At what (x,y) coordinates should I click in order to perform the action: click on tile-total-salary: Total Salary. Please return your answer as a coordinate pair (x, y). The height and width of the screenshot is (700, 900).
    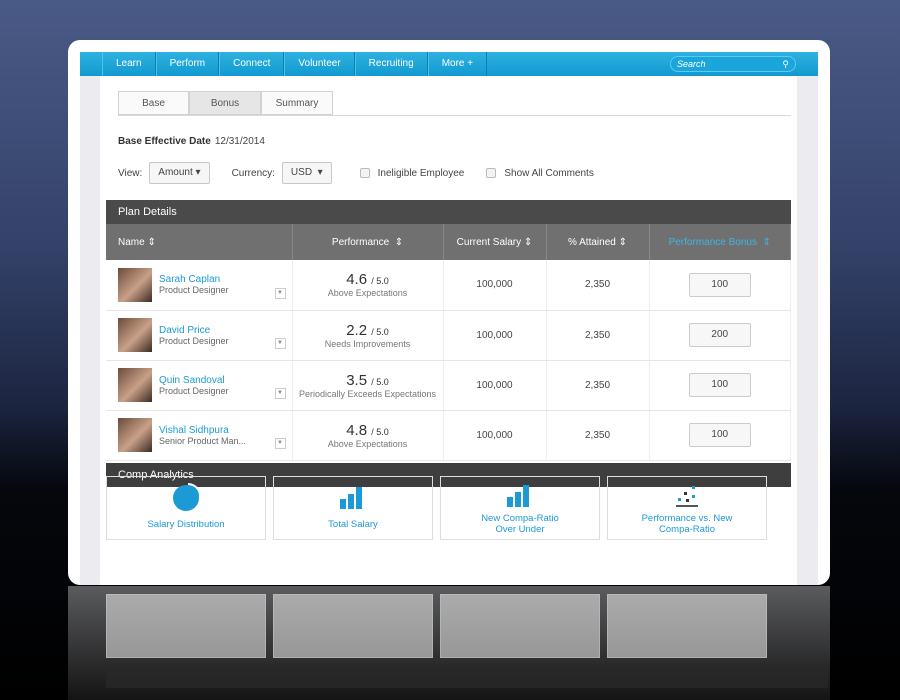
    Looking at the image, I should click on (353, 508).